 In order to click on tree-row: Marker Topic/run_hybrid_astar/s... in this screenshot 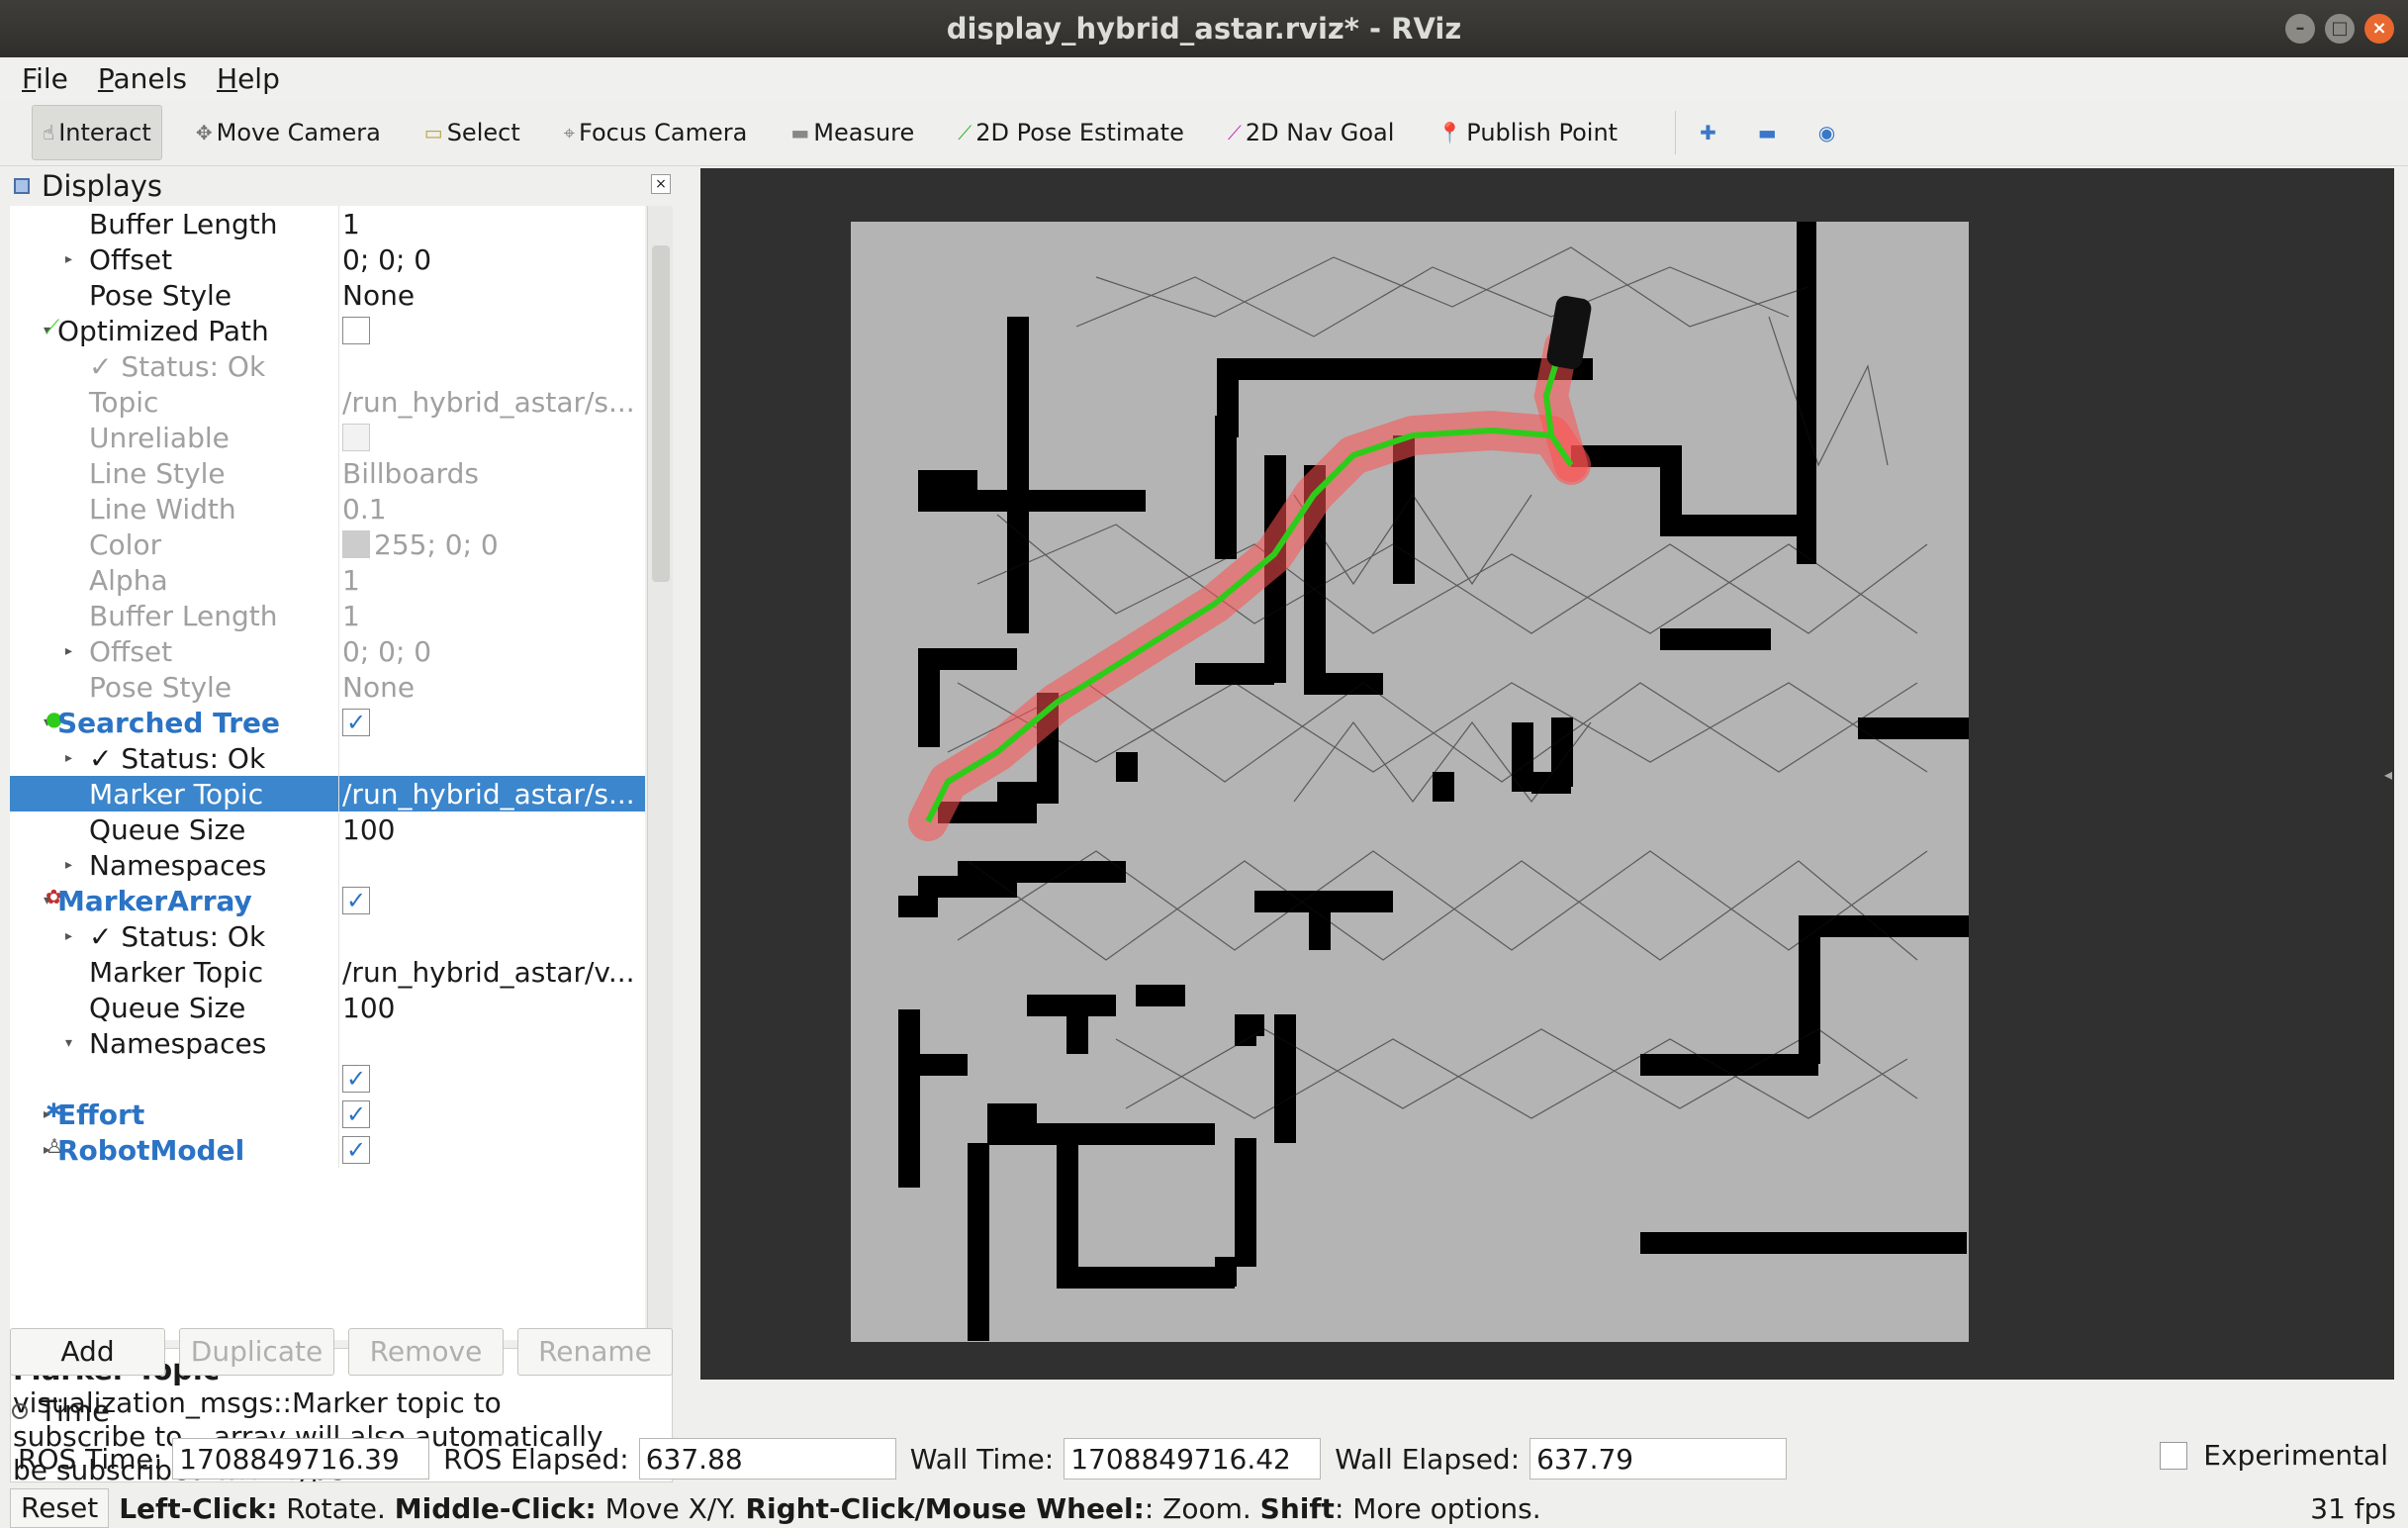, I will do `click(327, 794)`.